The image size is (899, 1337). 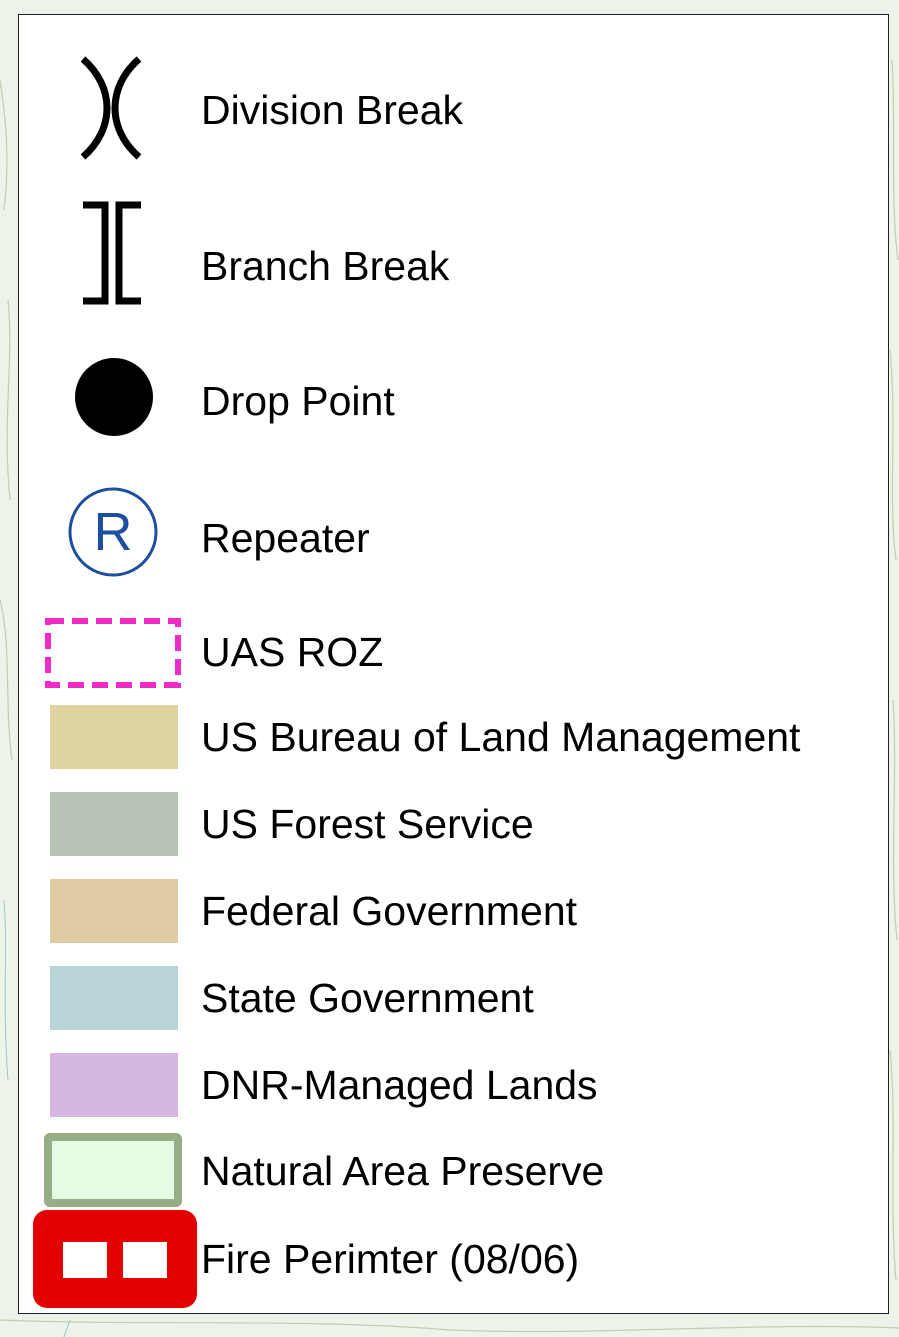 I want to click on repeater-glyph: R, so click(x=113, y=532).